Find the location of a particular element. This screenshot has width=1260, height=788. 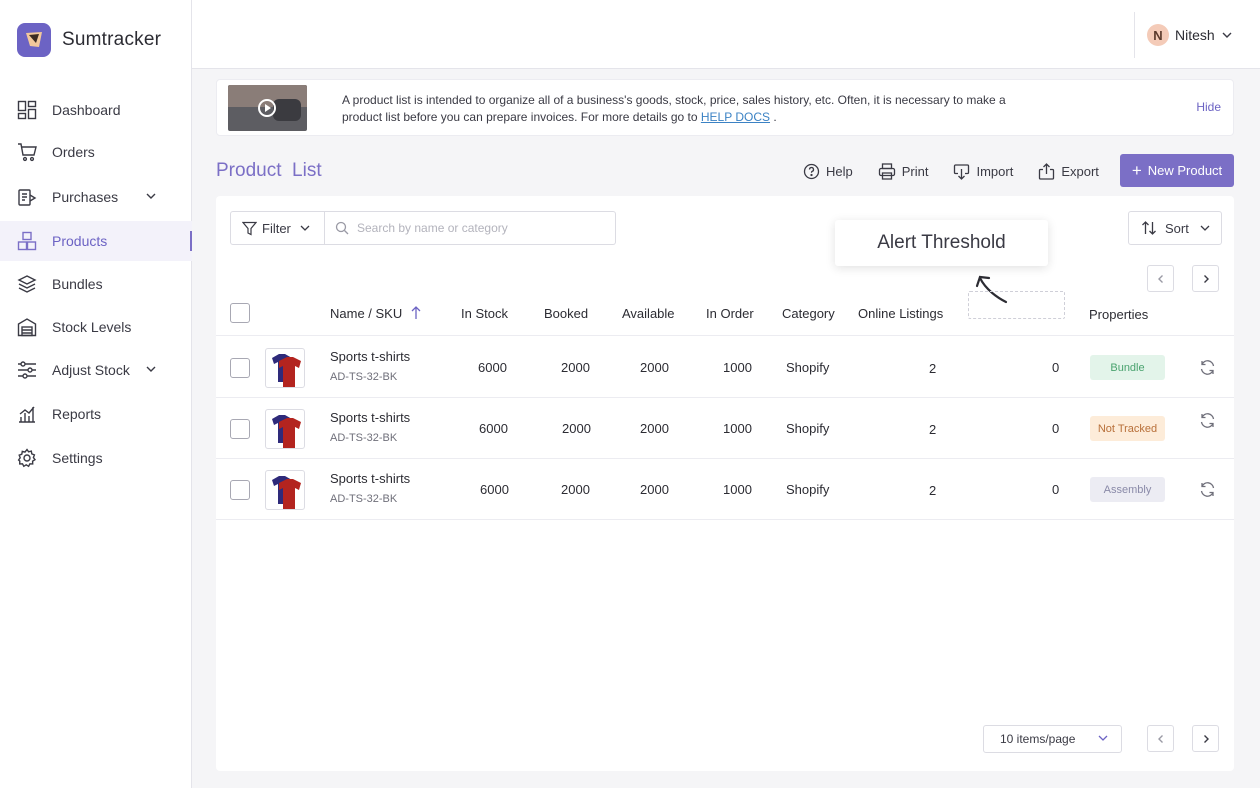

sidebar-item-adjust-stock: Adjust Stock is located at coordinates (96, 370).